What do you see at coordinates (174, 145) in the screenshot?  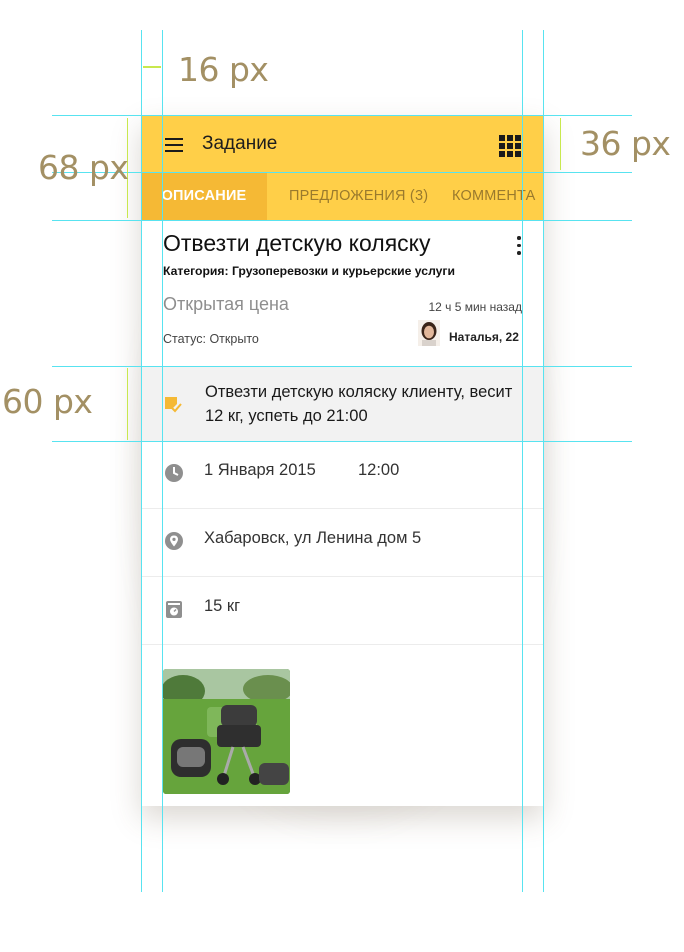 I see `hamburger-icon` at bounding box center [174, 145].